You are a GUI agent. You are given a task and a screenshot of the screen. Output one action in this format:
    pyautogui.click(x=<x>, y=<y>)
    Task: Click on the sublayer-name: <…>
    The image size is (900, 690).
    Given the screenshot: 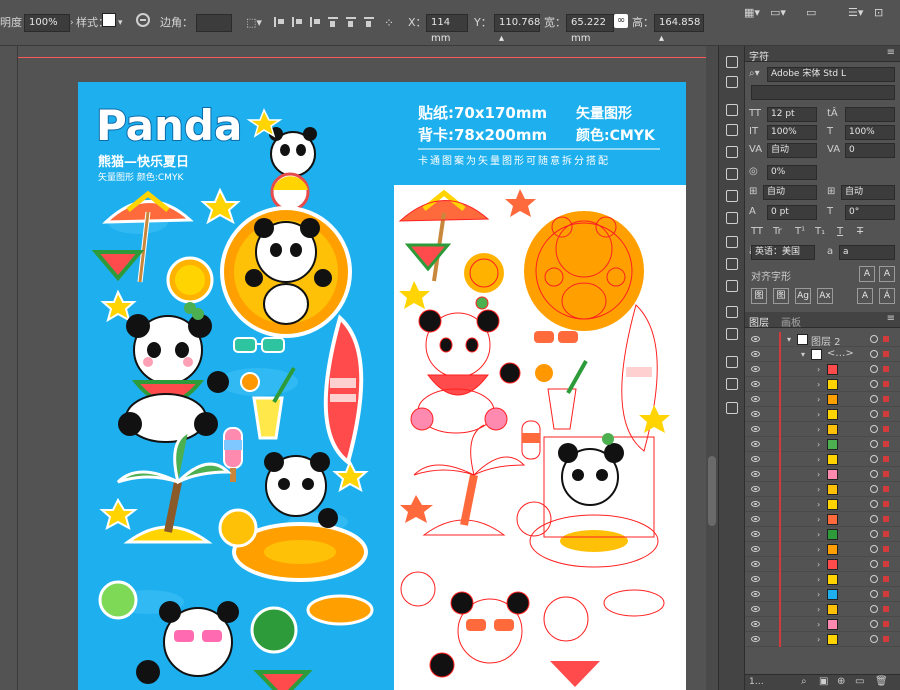 What is the action you would take?
    pyautogui.click(x=840, y=353)
    